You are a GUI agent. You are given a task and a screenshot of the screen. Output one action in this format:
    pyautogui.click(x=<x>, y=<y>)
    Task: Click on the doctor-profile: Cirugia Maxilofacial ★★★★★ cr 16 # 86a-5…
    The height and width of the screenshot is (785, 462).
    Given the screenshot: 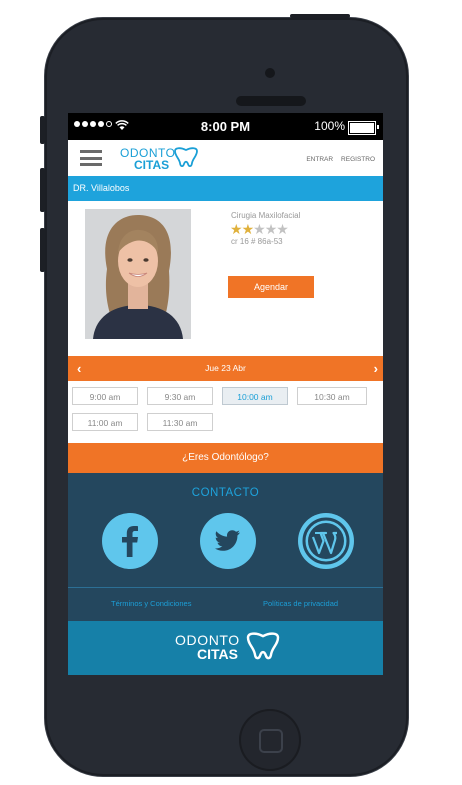 What is the action you would take?
    pyautogui.click(x=225, y=278)
    